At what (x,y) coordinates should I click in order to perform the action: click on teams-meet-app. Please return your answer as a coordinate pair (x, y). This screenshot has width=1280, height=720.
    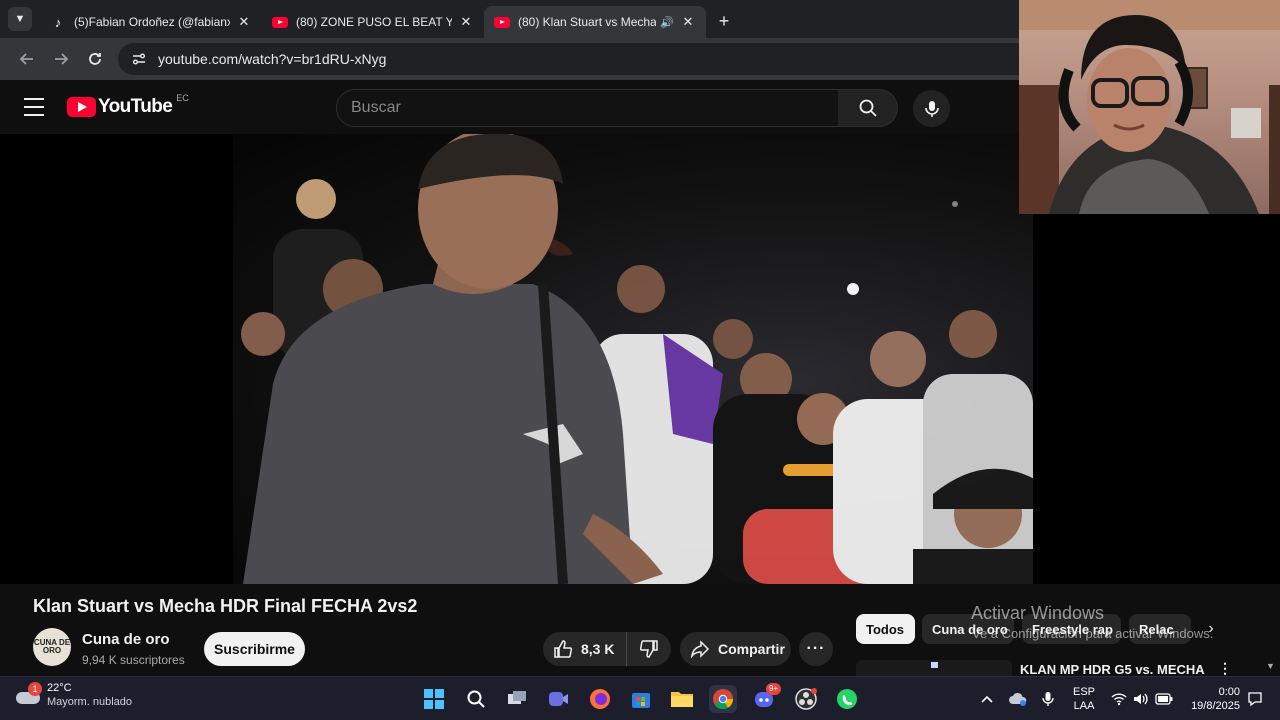
    Looking at the image, I should click on (558, 699).